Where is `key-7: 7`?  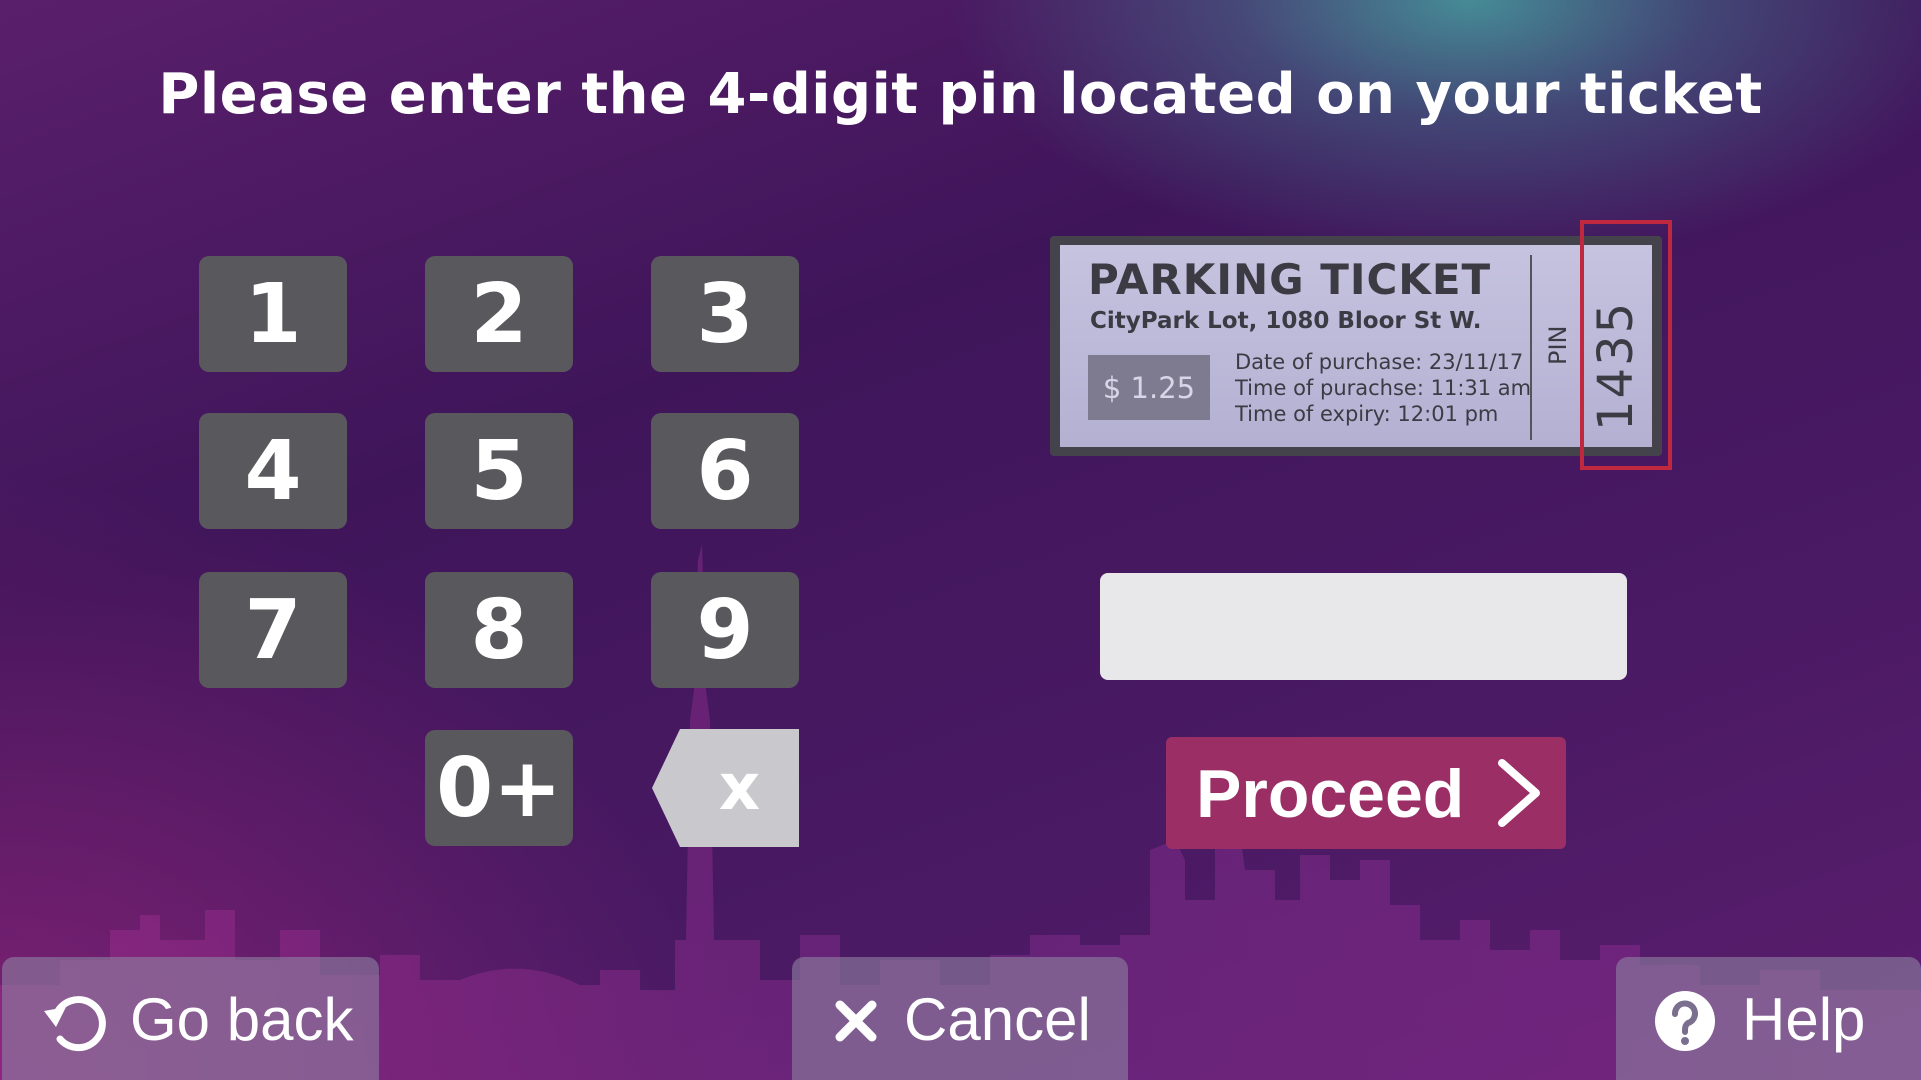
key-7: 7 is located at coordinates (273, 630).